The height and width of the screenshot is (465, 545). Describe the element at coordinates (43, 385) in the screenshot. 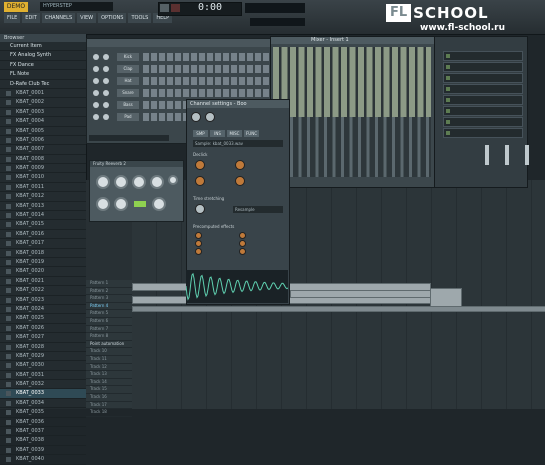

I see `browser-sample-item: KBAT_0032` at that location.